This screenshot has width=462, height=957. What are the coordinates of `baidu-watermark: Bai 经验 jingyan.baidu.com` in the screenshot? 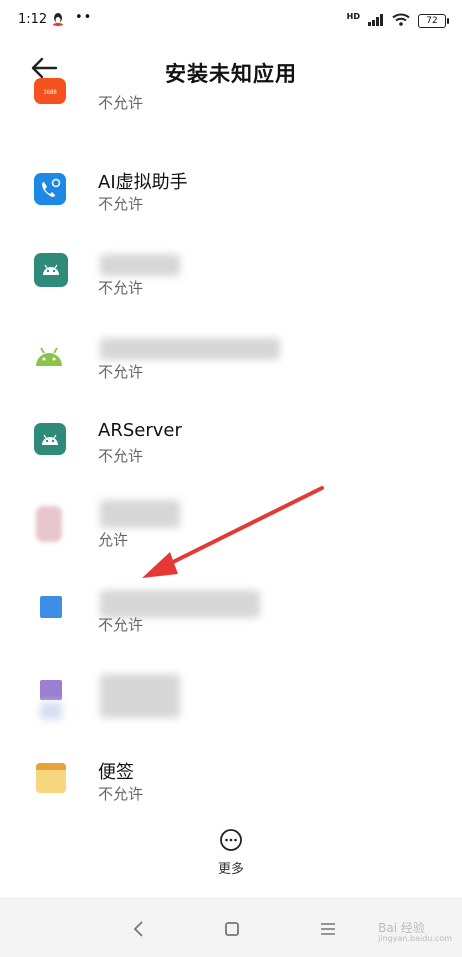 It's located at (415, 931).